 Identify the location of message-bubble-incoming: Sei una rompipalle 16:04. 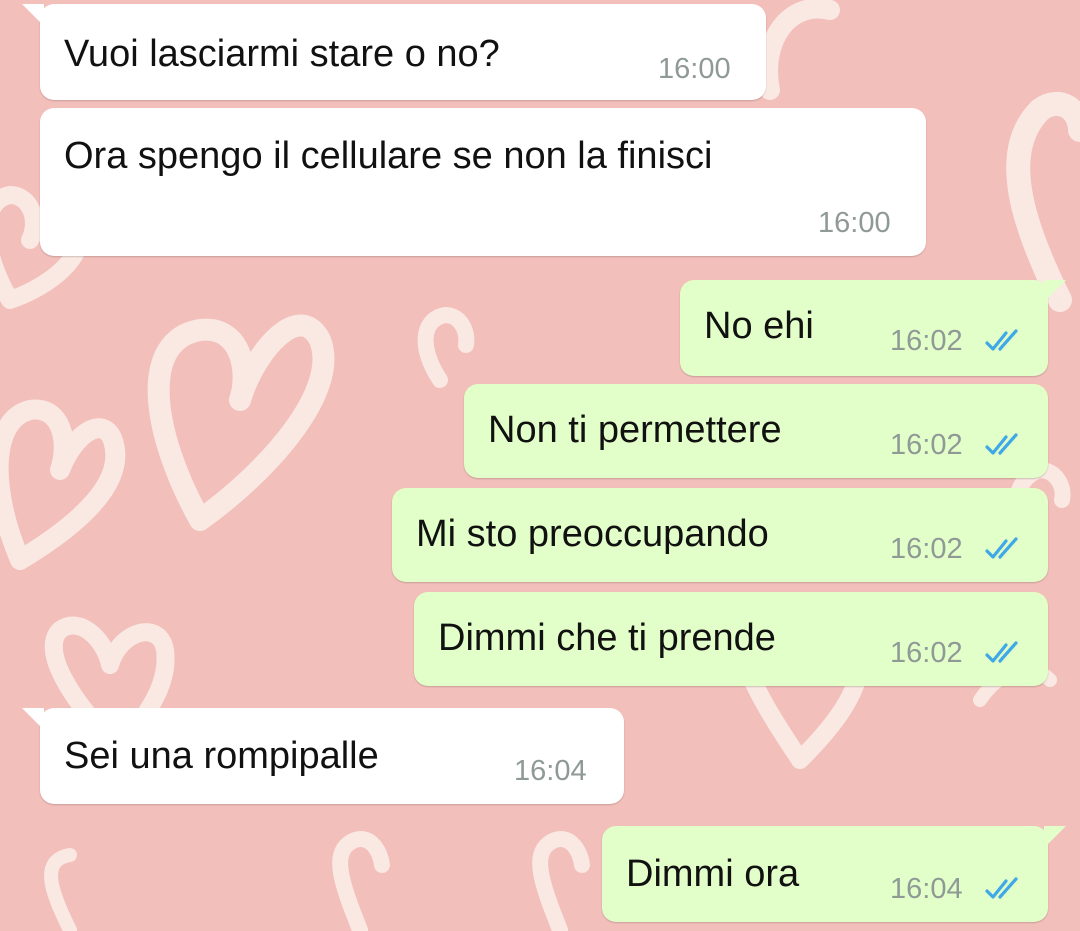
(323, 756).